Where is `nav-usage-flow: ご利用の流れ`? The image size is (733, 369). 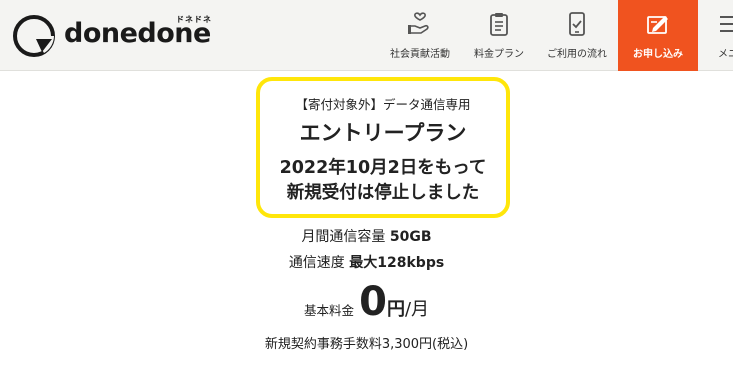 nav-usage-flow: ご利用の流れ is located at coordinates (577, 35).